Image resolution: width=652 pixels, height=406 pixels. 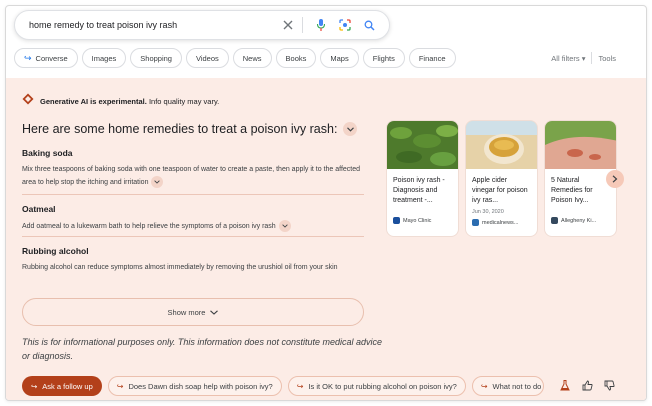 I want to click on search-icon, so click(x=369, y=25).